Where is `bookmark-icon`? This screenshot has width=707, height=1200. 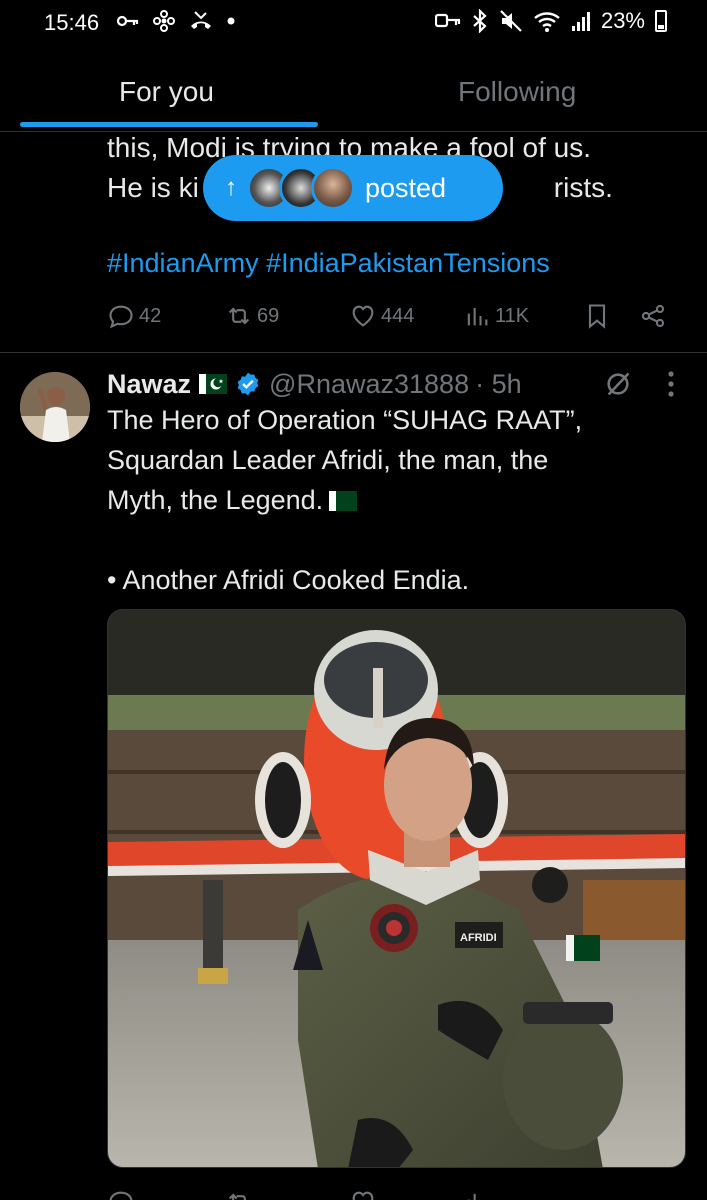 bookmark-icon is located at coordinates (597, 316).